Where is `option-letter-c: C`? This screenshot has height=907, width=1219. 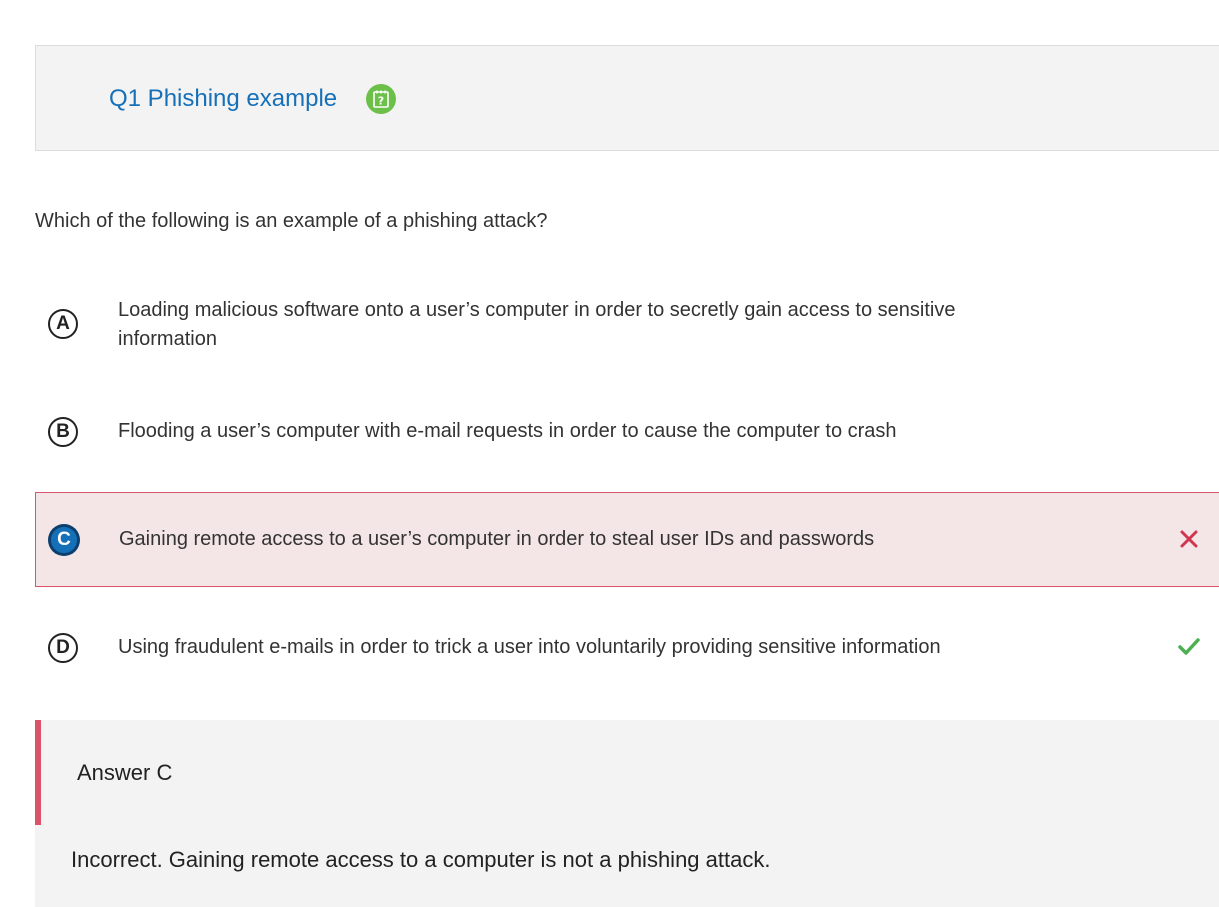
option-letter-c: C is located at coordinates (64, 540).